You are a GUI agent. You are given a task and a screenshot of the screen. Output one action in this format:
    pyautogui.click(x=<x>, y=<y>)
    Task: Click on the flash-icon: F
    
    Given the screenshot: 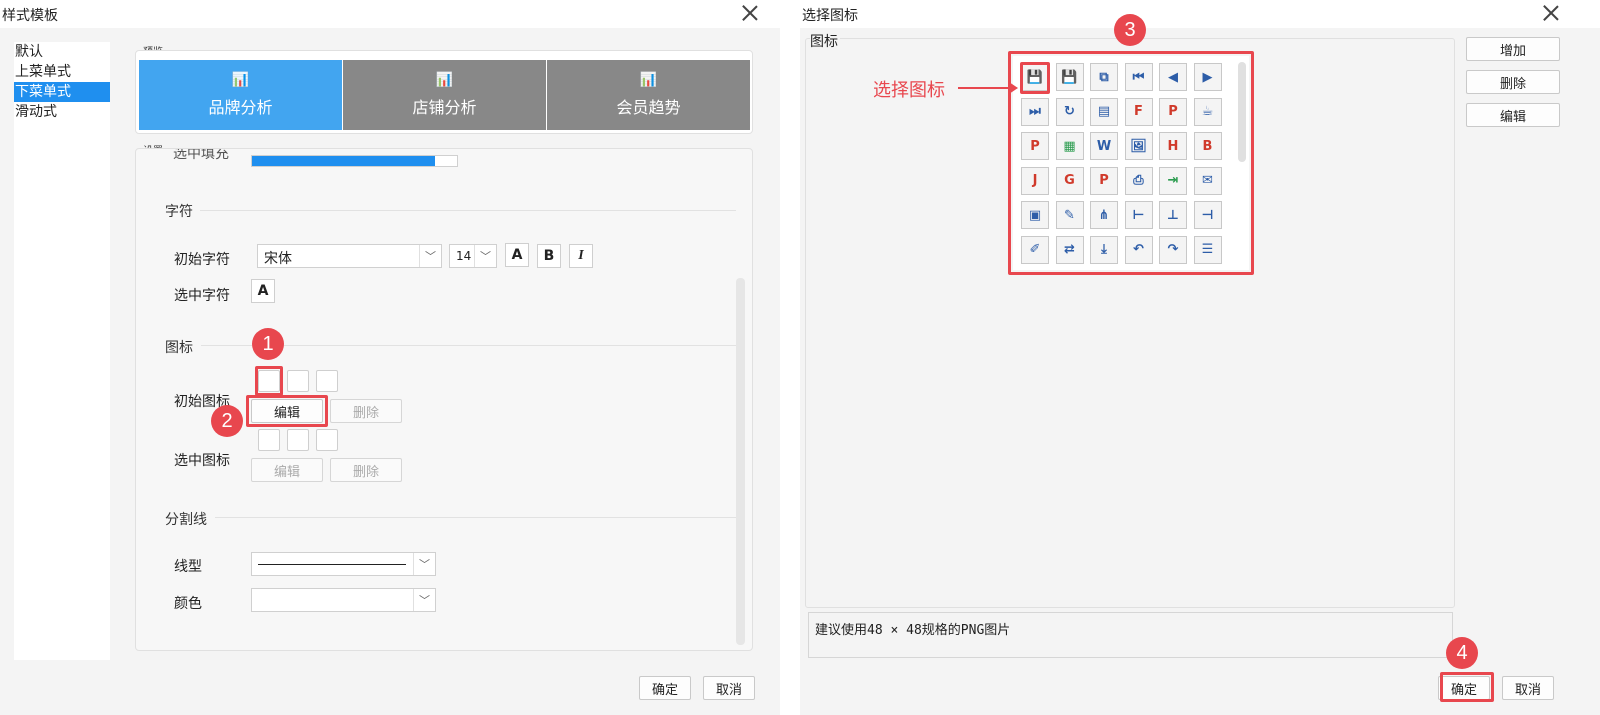 What is the action you would take?
    pyautogui.click(x=1138, y=111)
    